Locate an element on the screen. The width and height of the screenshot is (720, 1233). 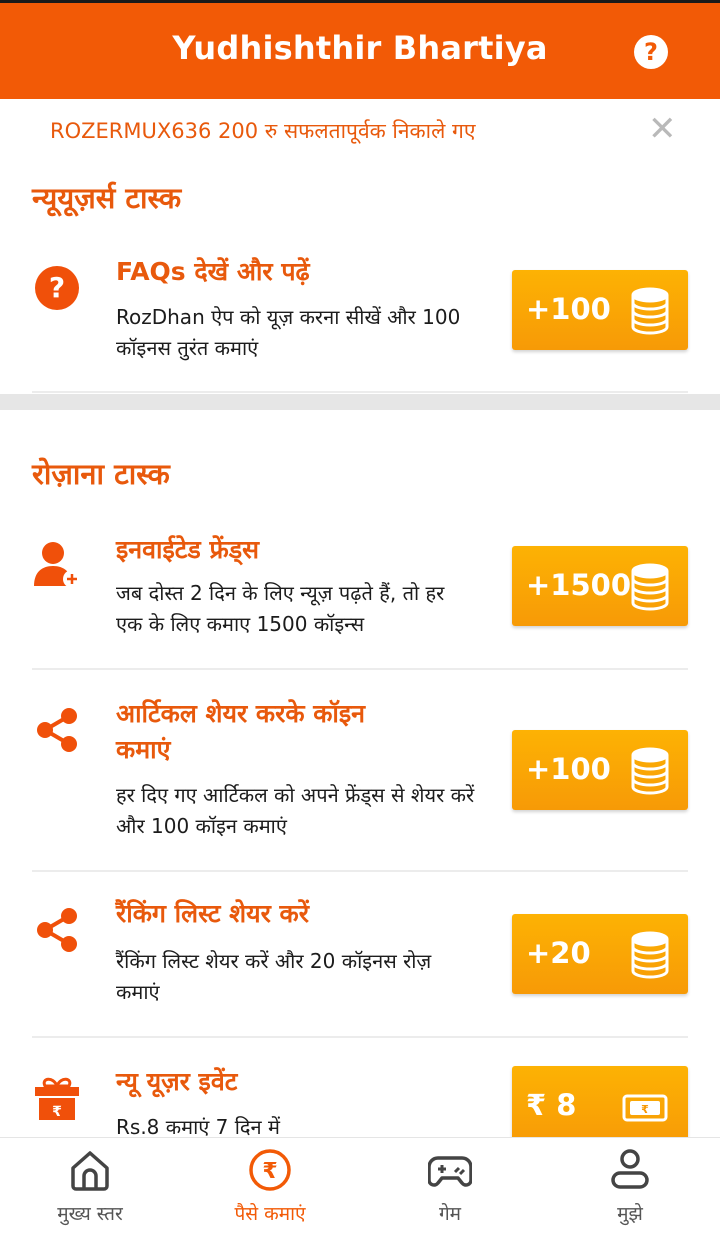
section-gap is located at coordinates (360, 402).